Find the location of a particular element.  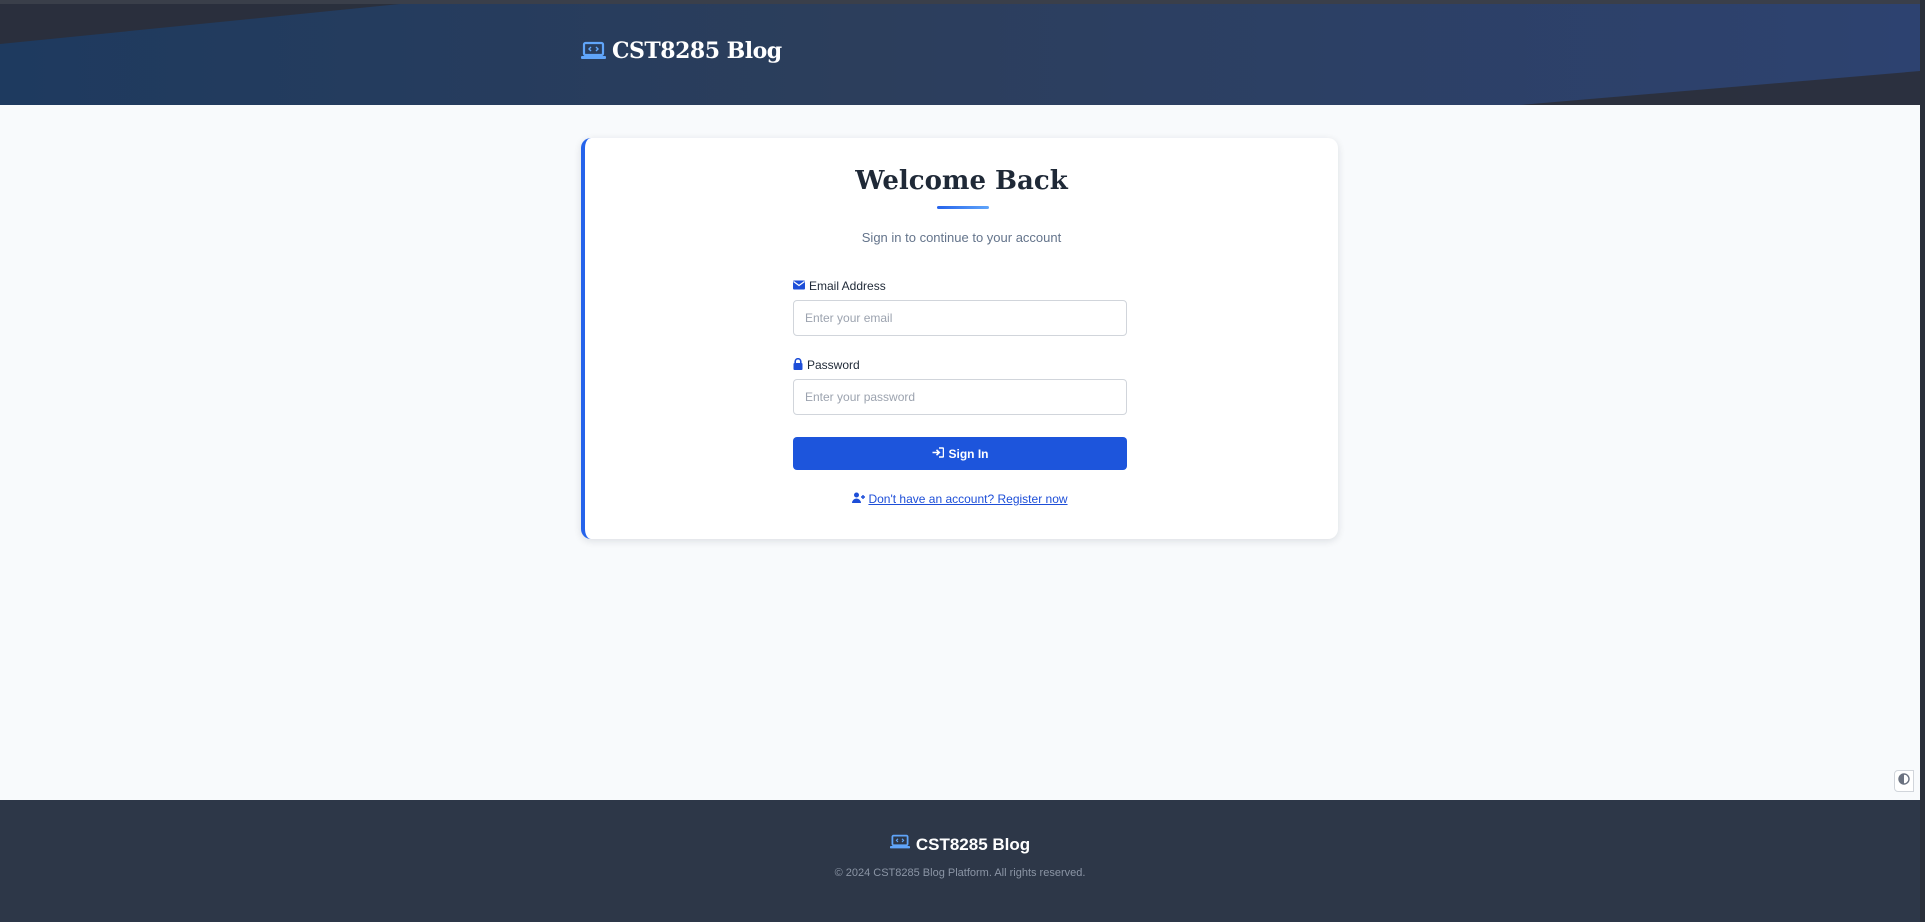

side-widget-button is located at coordinates (1904, 781).